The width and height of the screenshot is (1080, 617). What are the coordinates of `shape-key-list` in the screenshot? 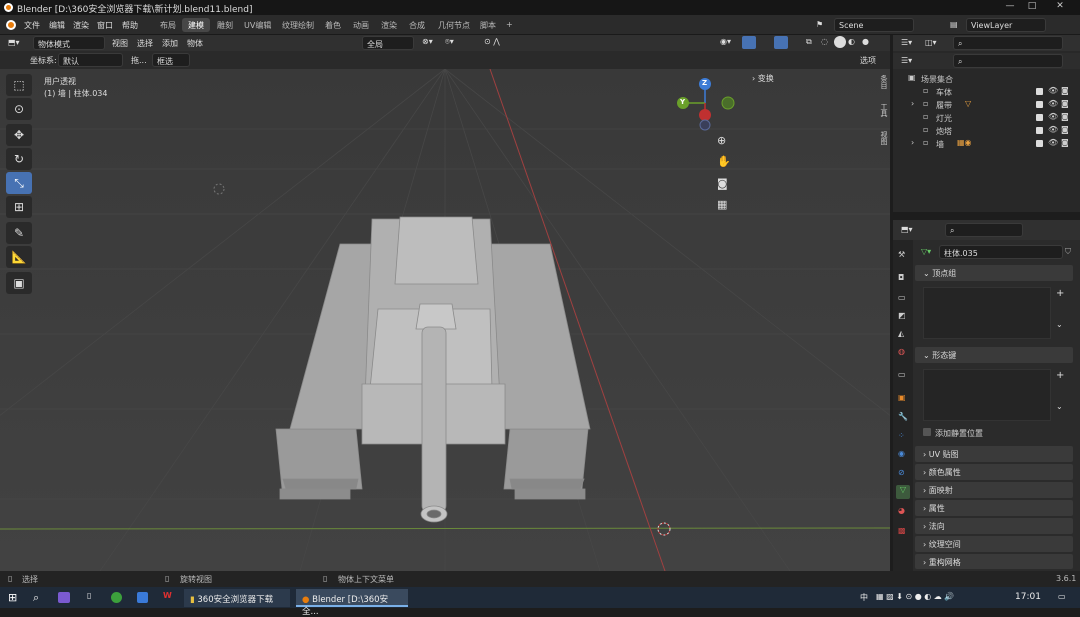 It's located at (987, 395).